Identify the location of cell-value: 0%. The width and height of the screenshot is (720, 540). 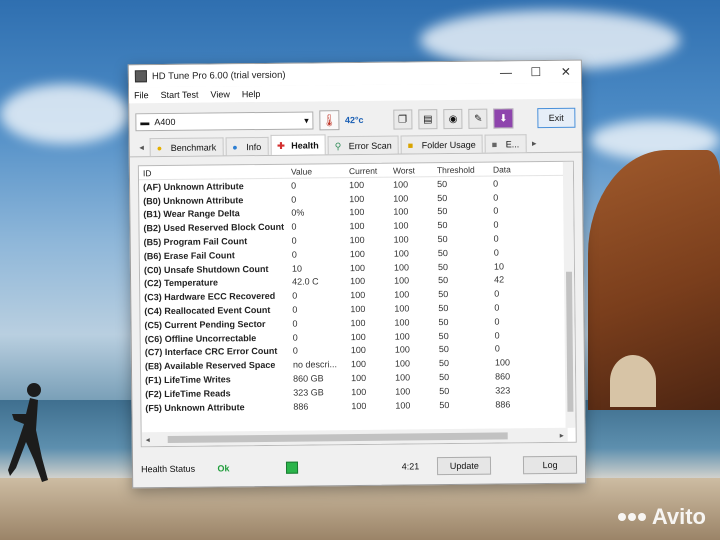
(298, 213).